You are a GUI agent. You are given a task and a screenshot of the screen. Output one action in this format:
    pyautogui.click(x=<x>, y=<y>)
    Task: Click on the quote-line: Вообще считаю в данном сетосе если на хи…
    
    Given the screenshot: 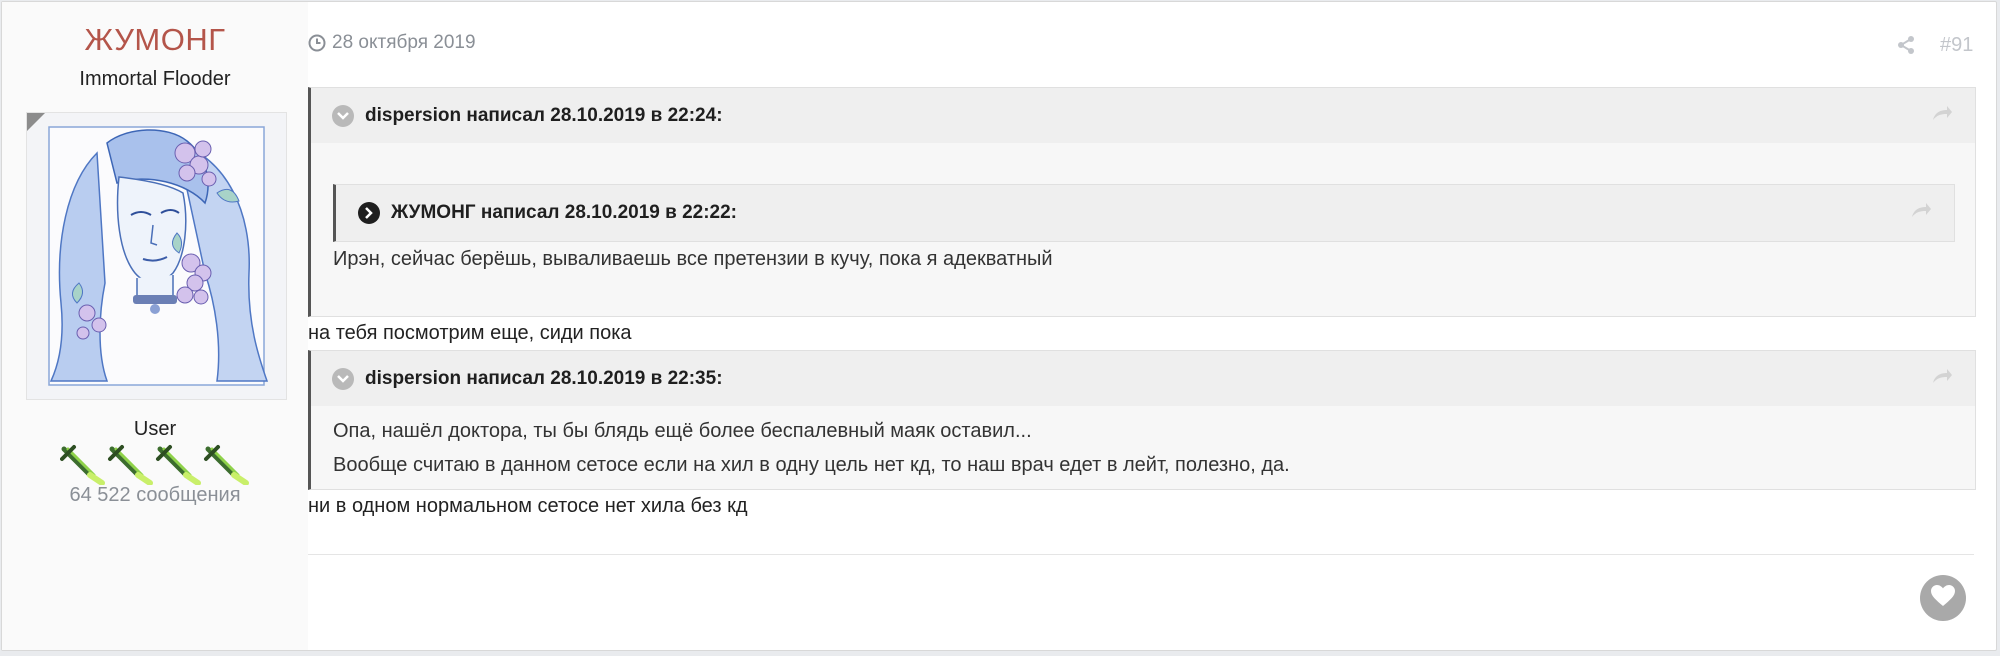 What is the action you would take?
    pyautogui.click(x=811, y=465)
    